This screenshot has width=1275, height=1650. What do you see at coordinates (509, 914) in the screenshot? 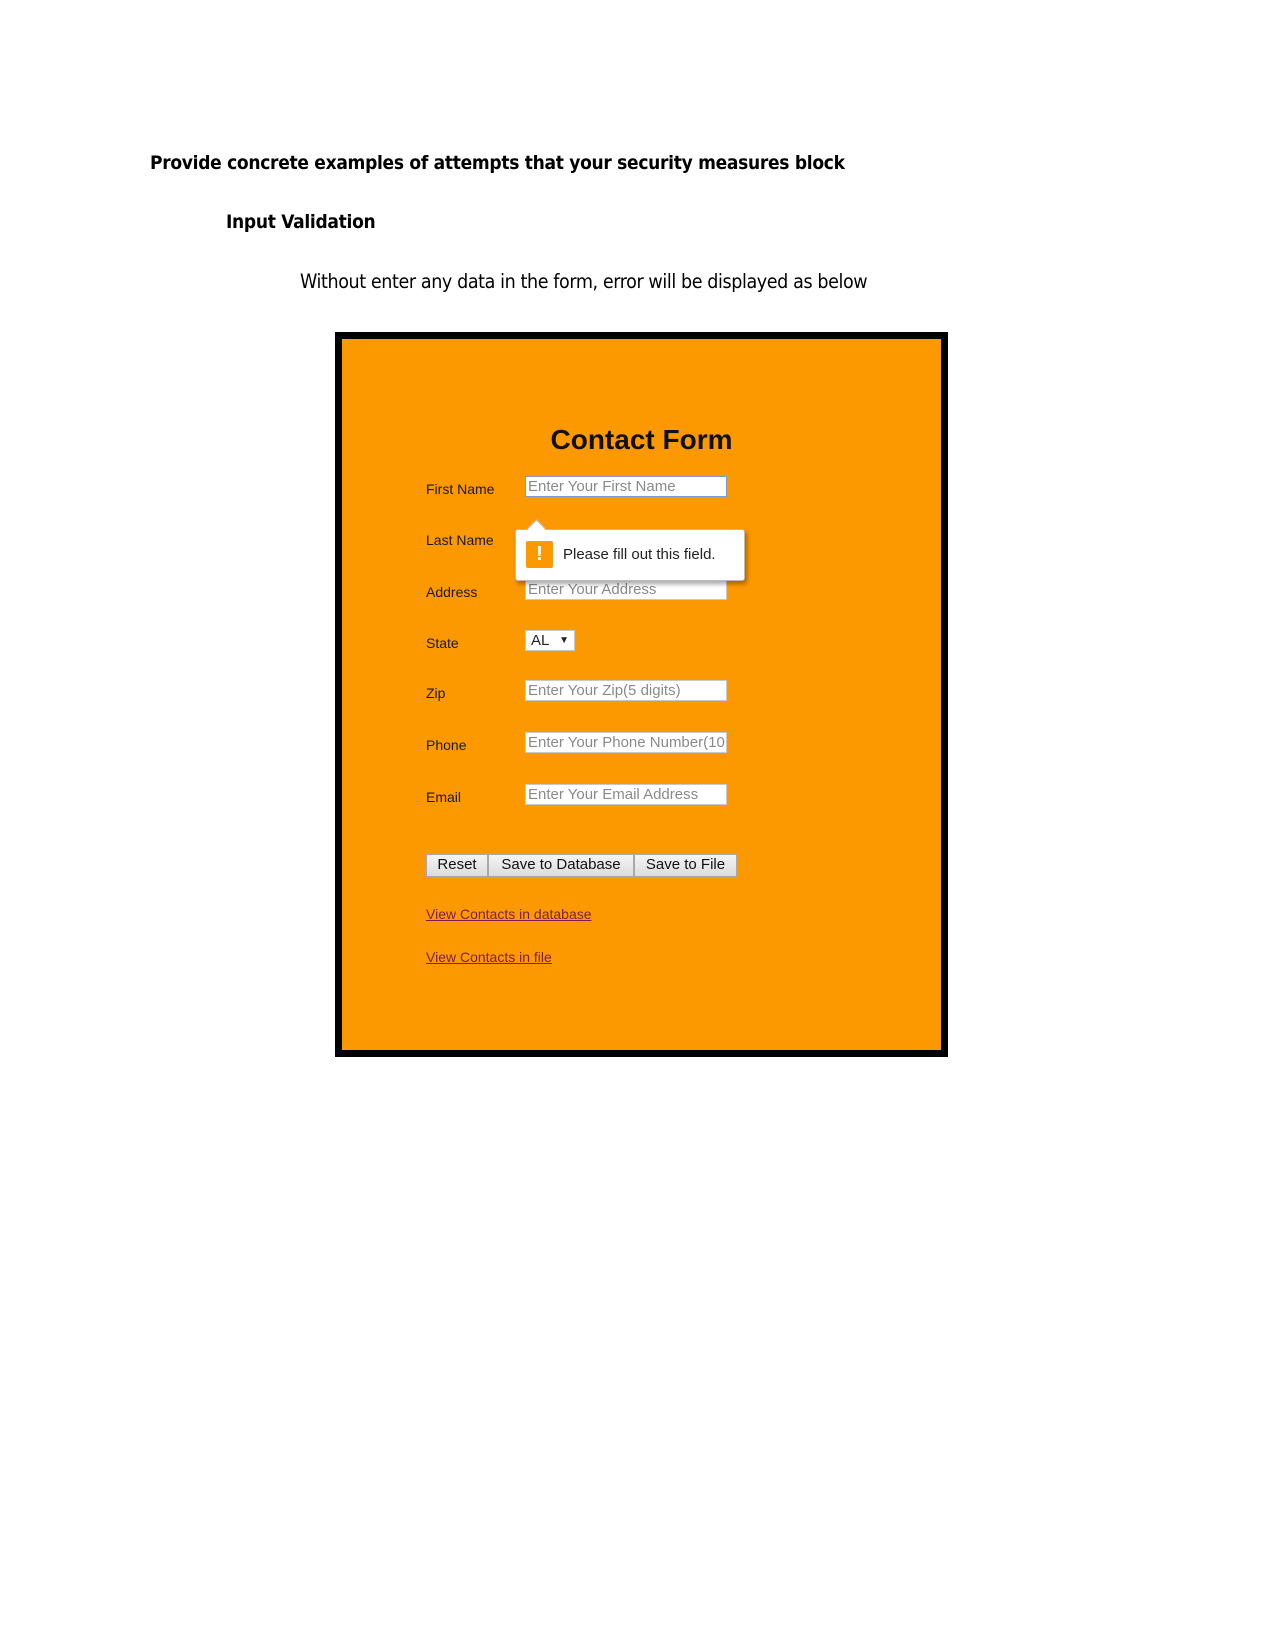
I see `view-contacts-database-link: View Contacts in database` at bounding box center [509, 914].